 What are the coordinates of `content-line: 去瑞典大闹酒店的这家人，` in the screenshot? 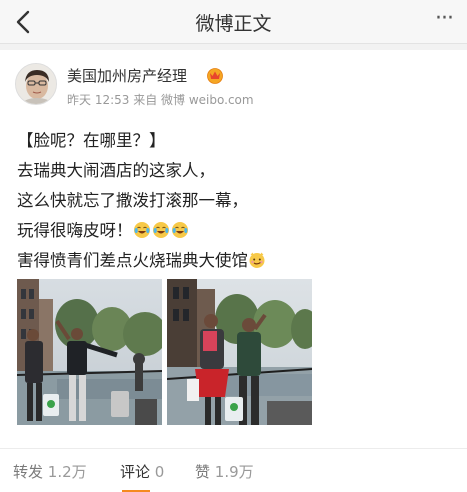 It's located at (116, 170).